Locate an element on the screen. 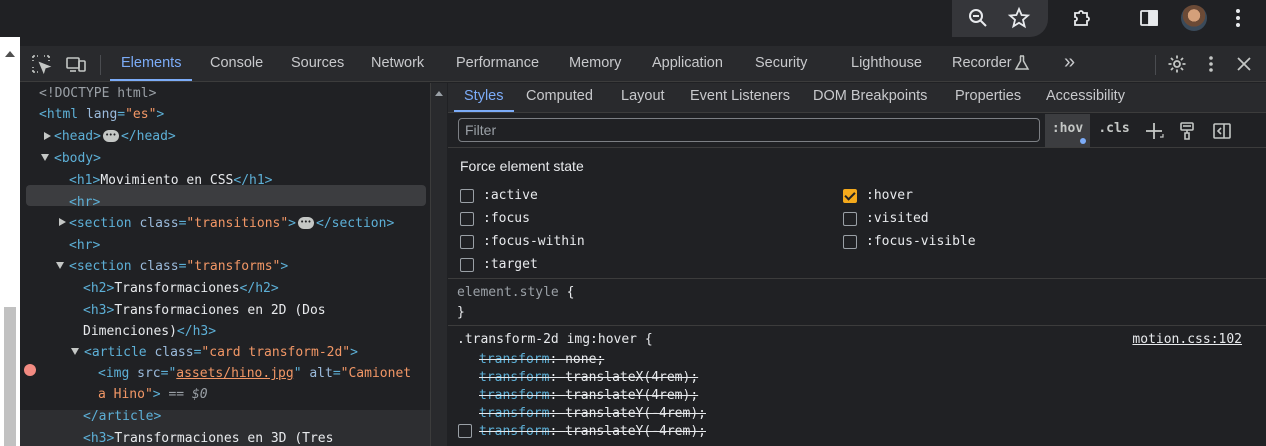  experiment-flask-icon is located at coordinates (1022, 63).